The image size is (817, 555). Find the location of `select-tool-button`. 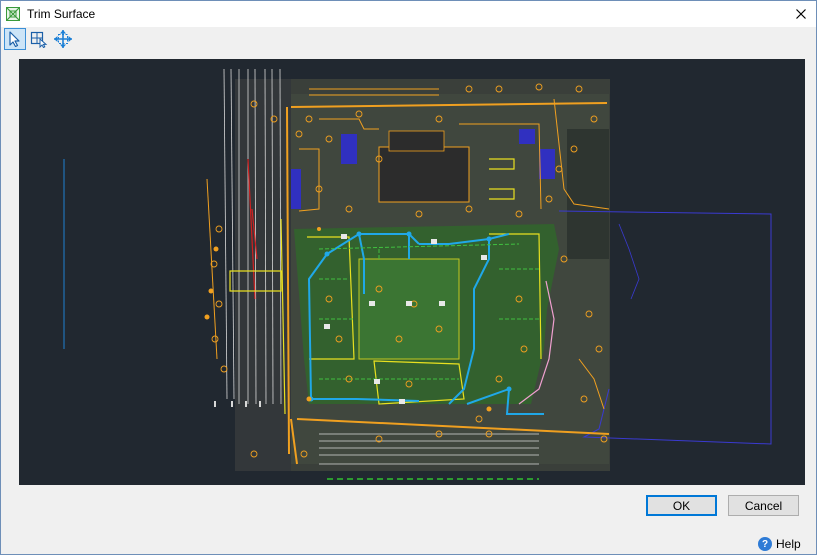

select-tool-button is located at coordinates (15, 39).